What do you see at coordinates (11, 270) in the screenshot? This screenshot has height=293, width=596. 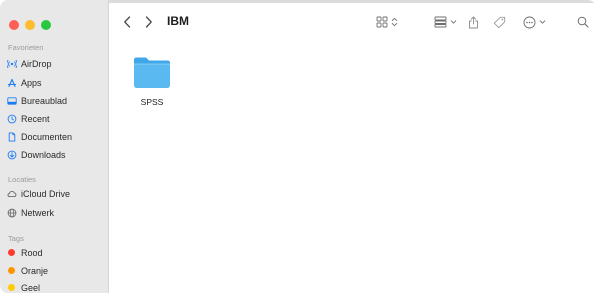 I see `orange-tag-dot-icon` at bounding box center [11, 270].